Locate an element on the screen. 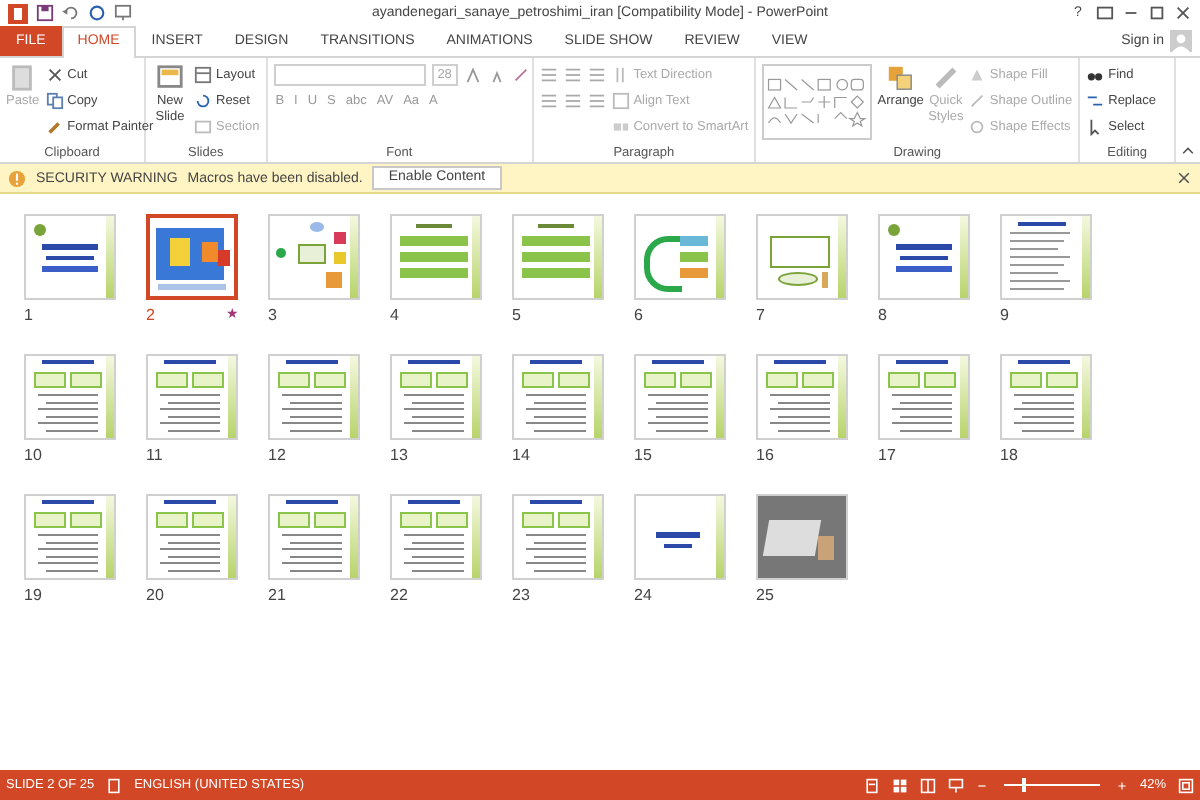  collapse-ribbon-icon is located at coordinates (1188, 150).